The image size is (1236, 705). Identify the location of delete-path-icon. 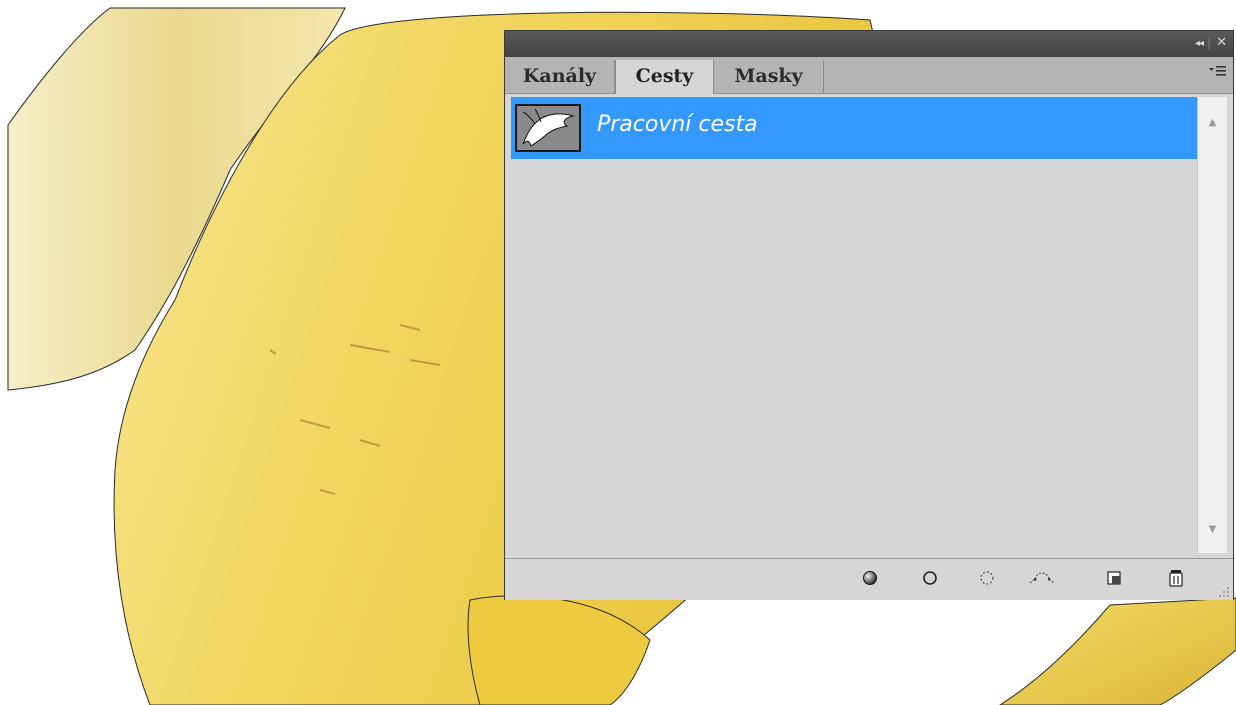
(1176, 578).